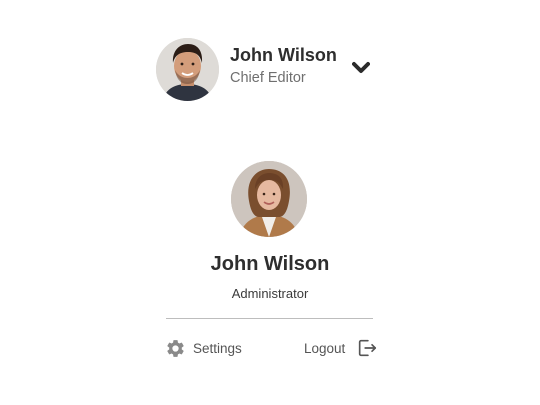 Image resolution: width=540 pixels, height=405 pixels. I want to click on divider, so click(269, 318).